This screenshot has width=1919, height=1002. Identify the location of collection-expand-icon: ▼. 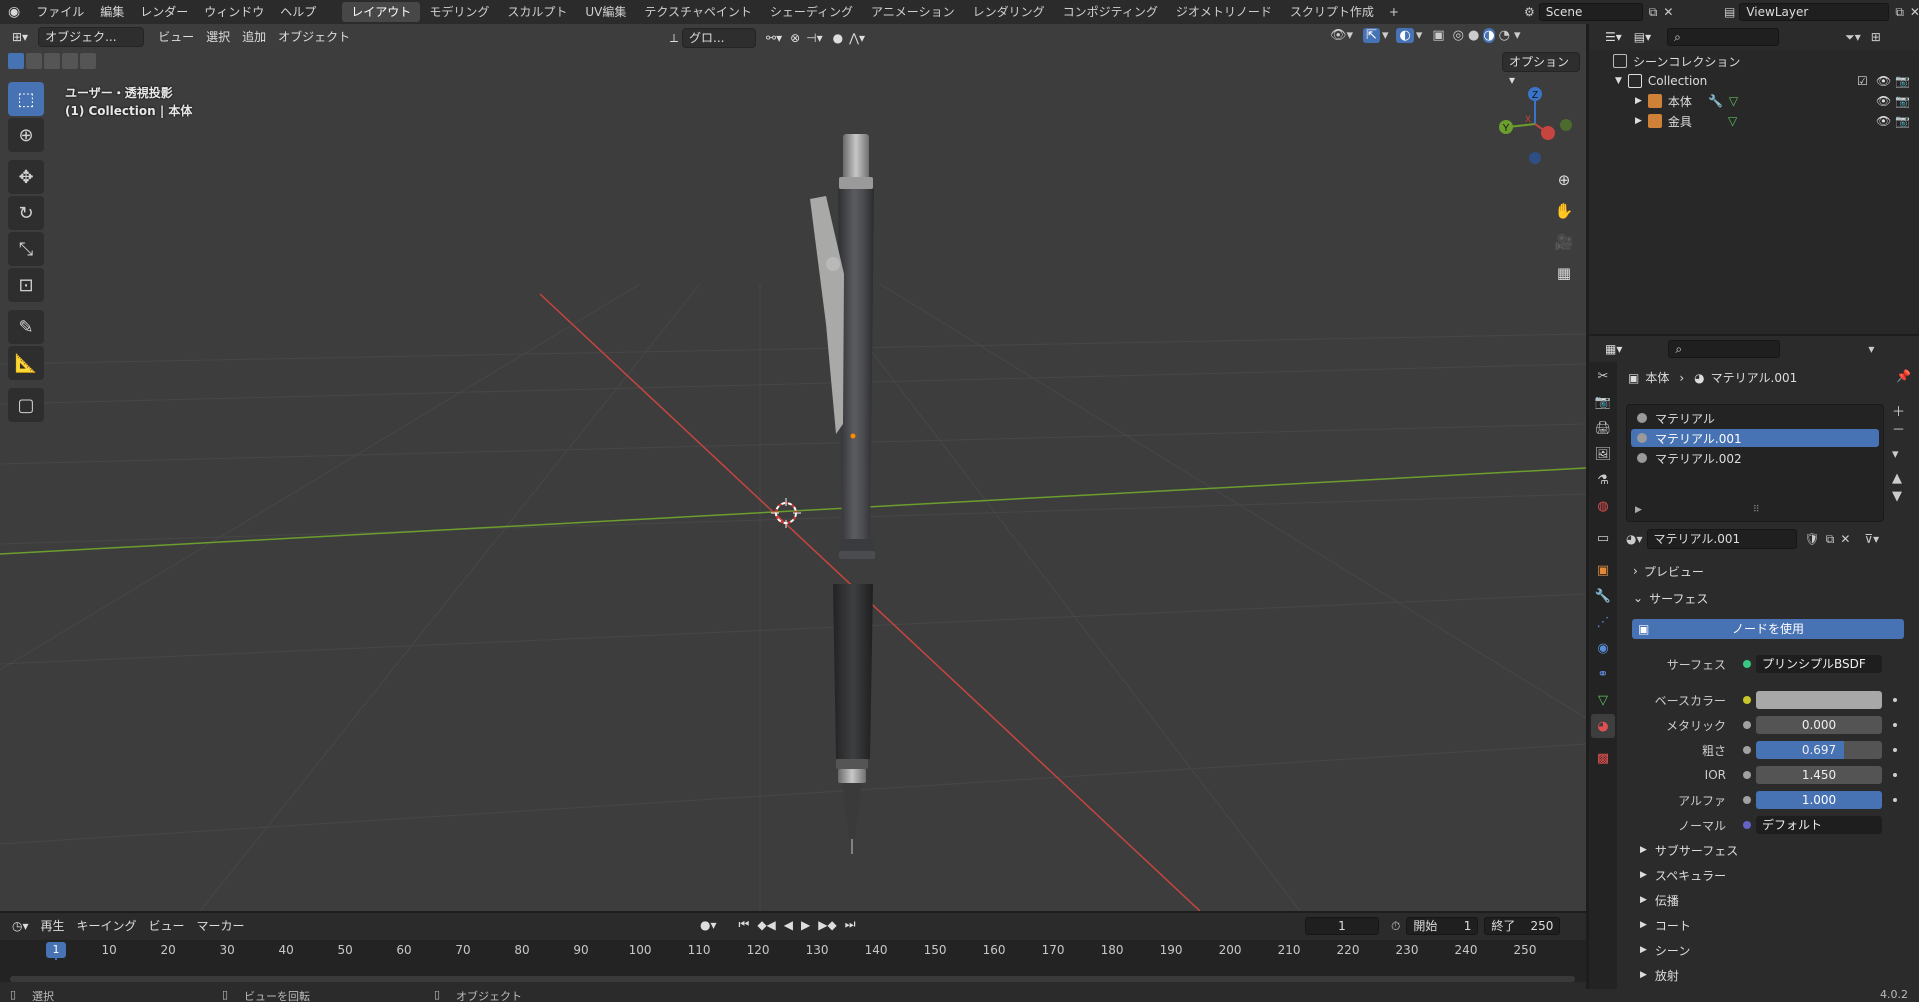
(1618, 81).